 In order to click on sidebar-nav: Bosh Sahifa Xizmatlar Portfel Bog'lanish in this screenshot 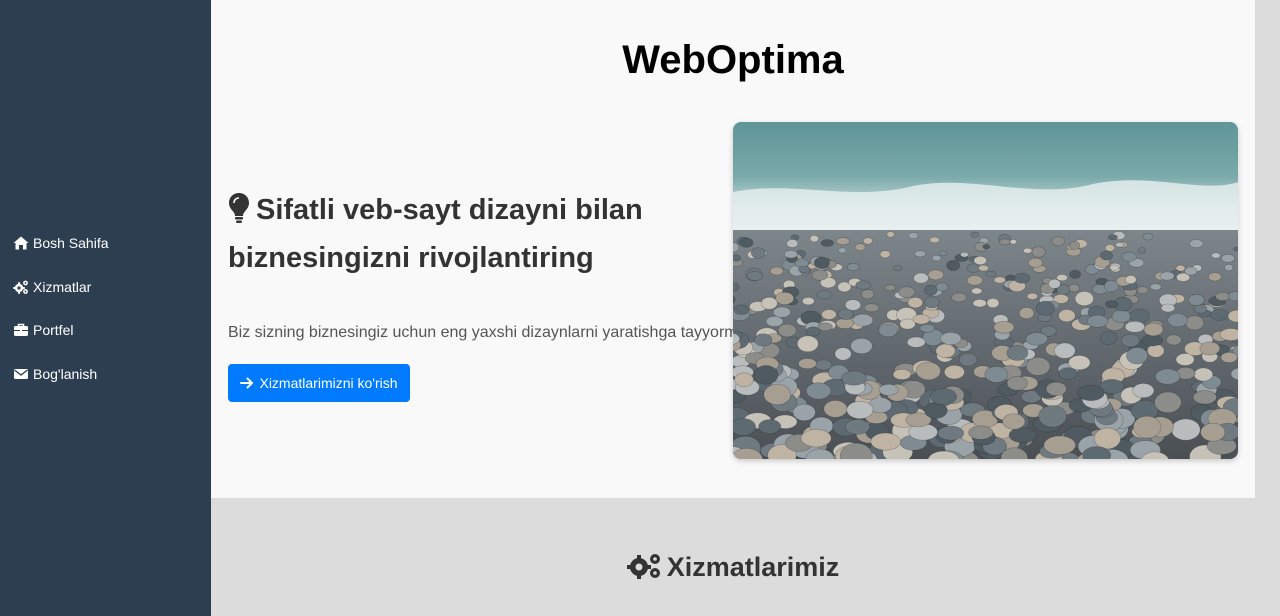, I will do `click(61, 319)`.